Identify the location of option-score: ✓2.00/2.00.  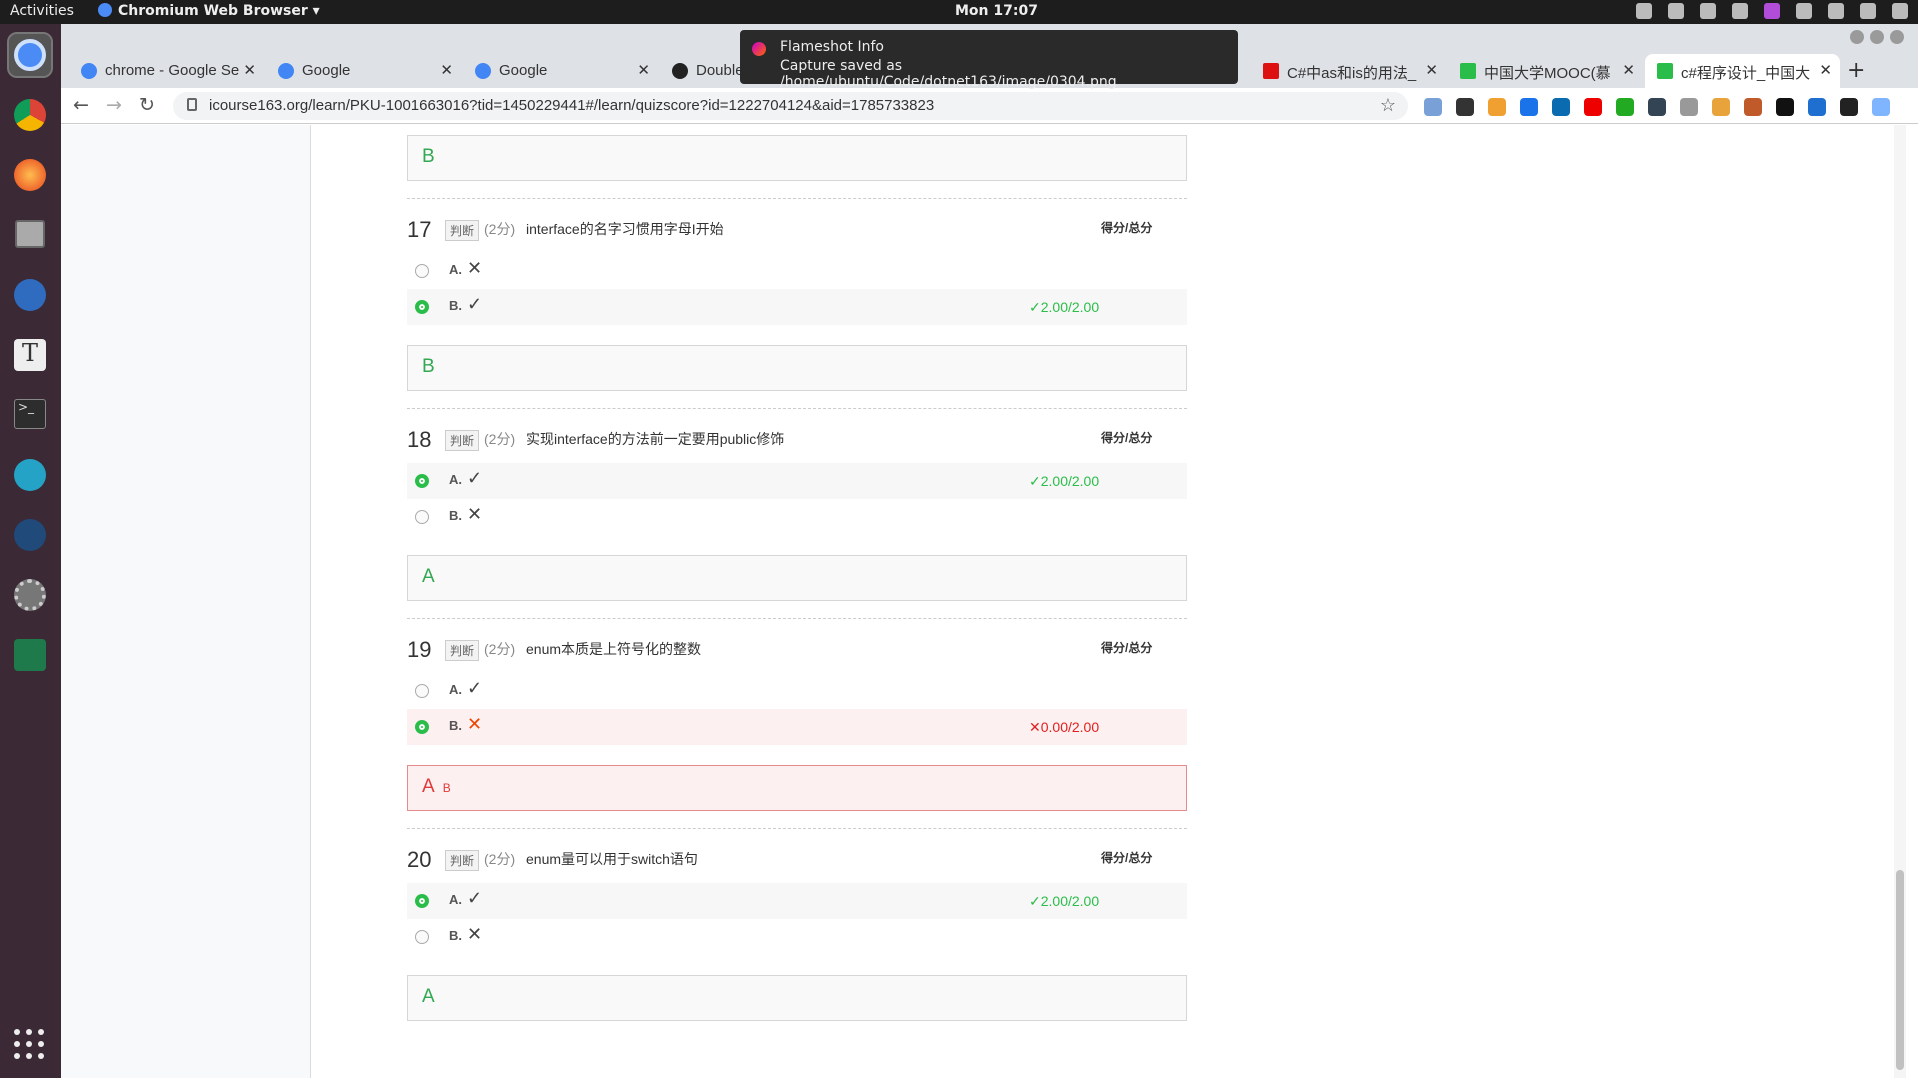
(1064, 307).